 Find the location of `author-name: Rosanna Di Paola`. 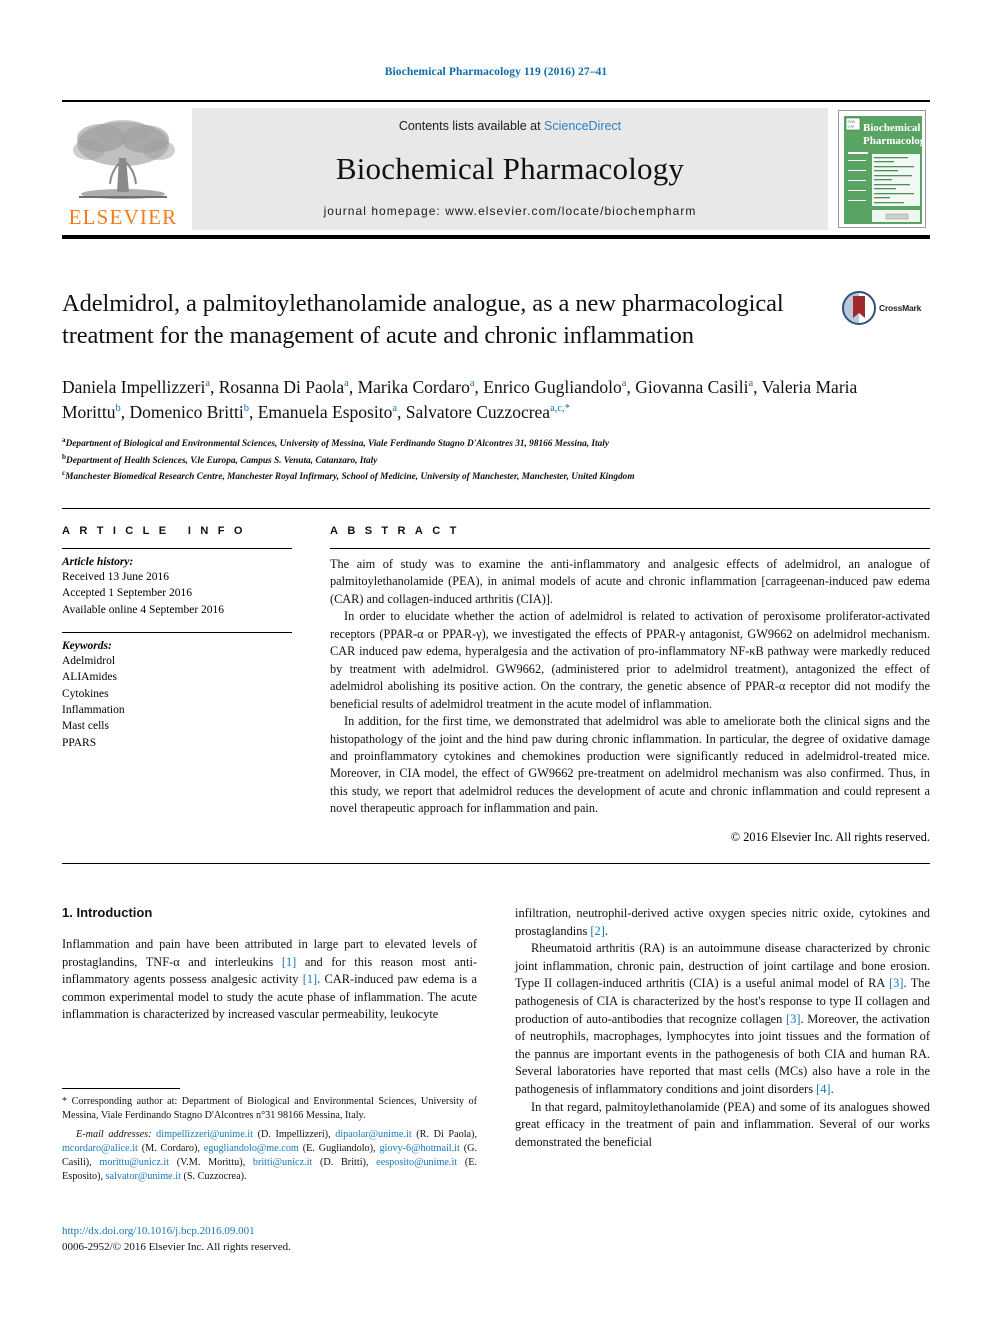

author-name: Rosanna Di Paola is located at coordinates (281, 386).